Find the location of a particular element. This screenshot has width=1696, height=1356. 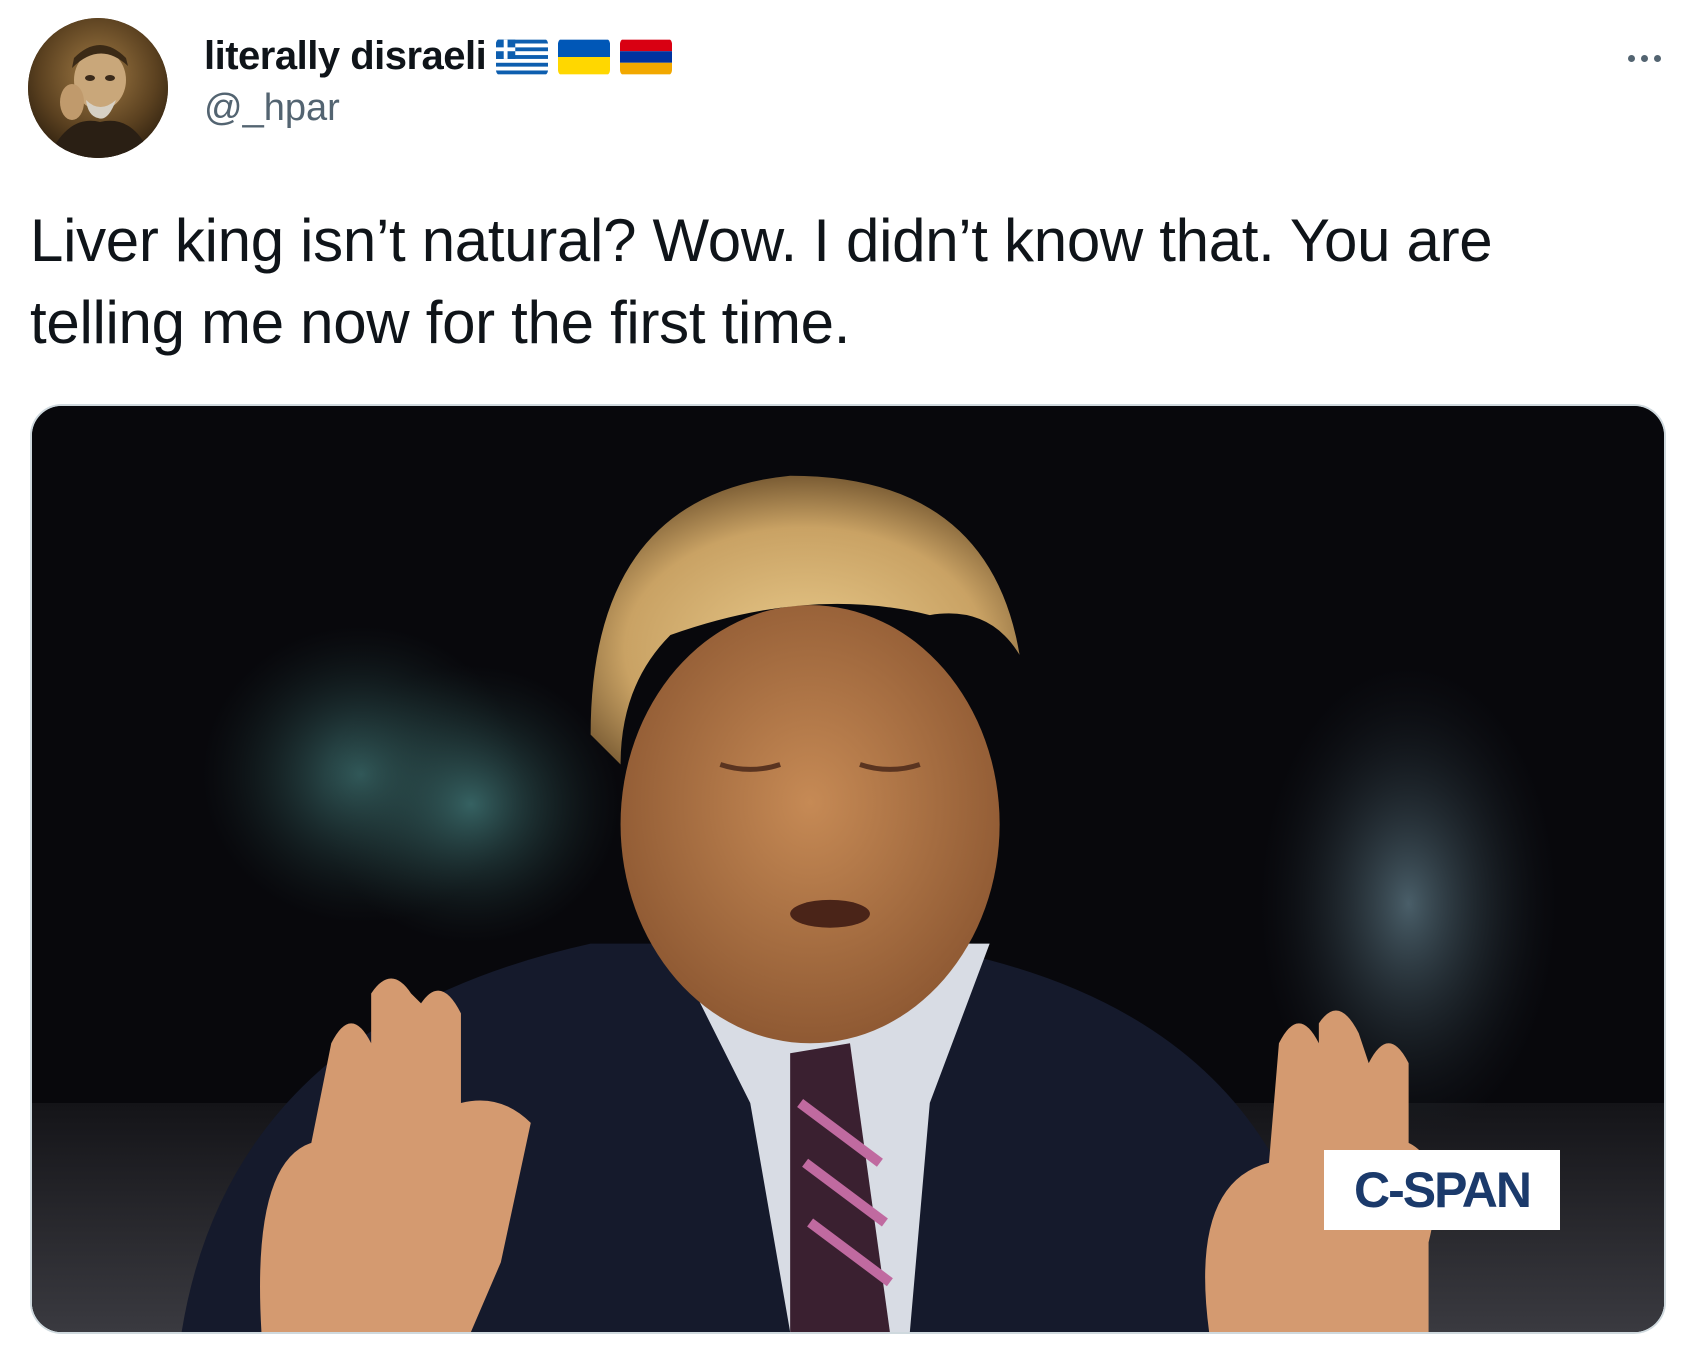

display-name-row: literally disraeli is located at coordinates (438, 56).